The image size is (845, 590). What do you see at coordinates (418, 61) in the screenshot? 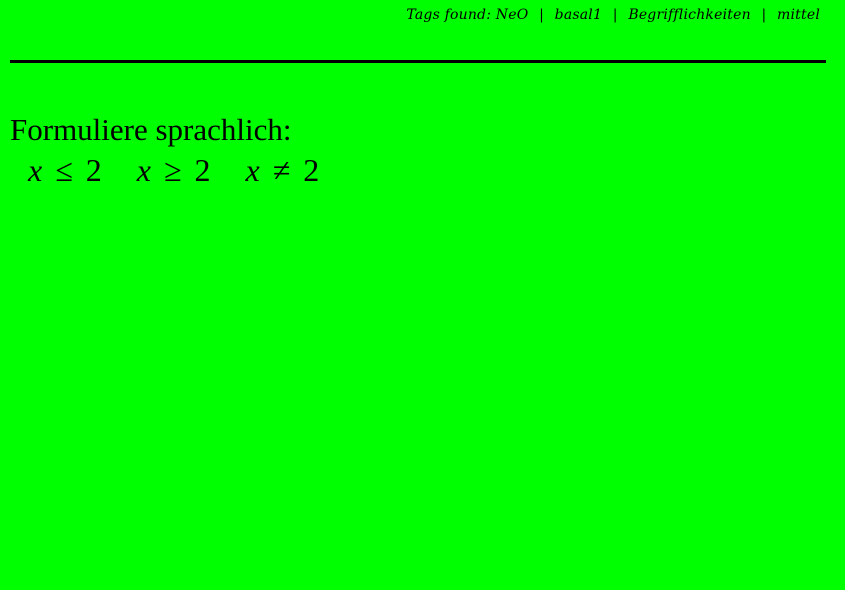
I see `header-rule` at bounding box center [418, 61].